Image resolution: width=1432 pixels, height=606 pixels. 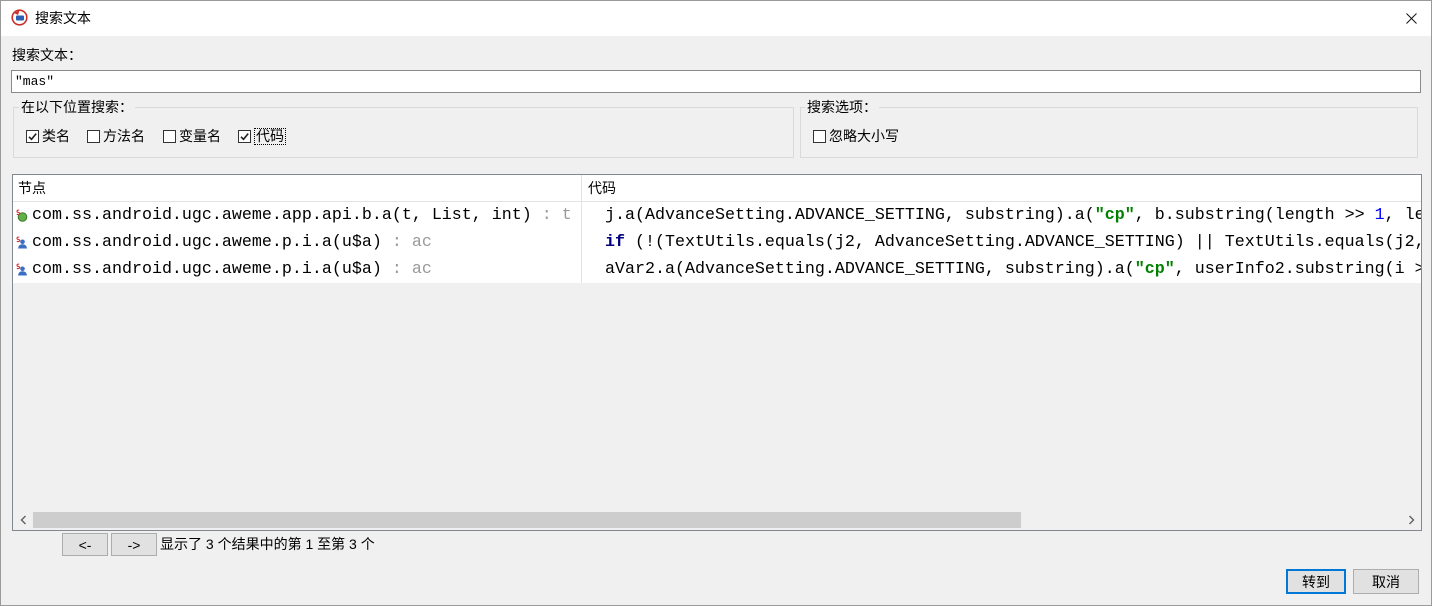 I want to click on column-header-node: 节点, so click(x=297, y=188).